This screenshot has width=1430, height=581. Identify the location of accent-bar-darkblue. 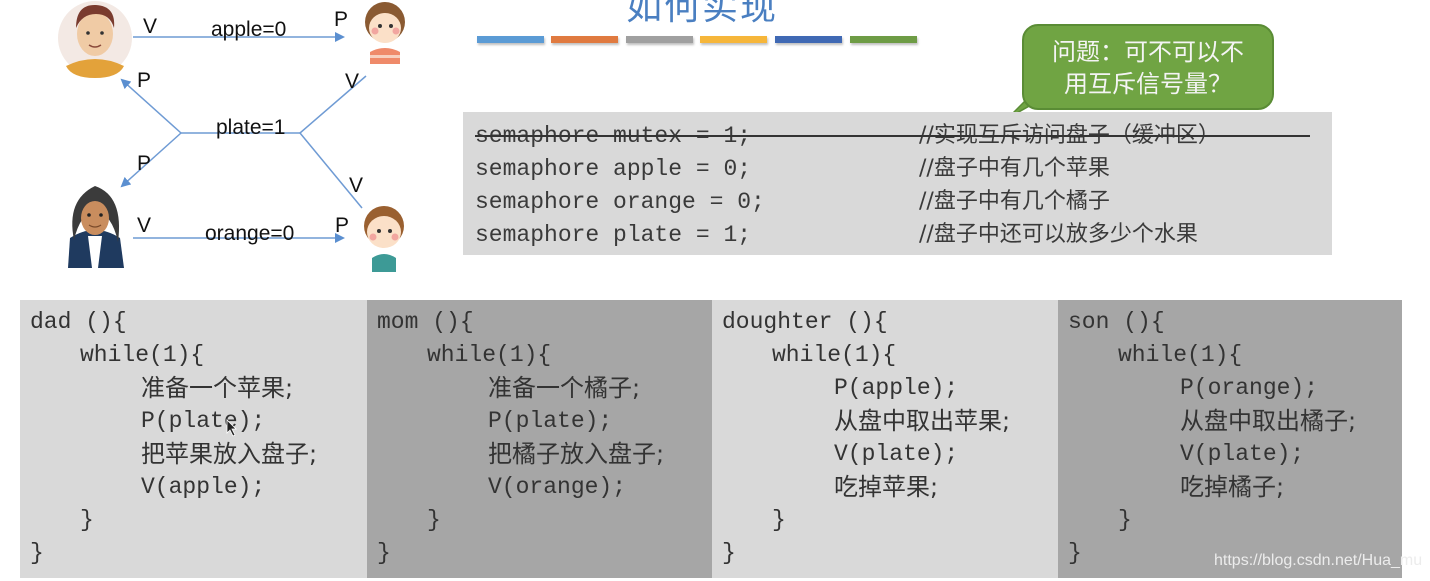
(808, 39).